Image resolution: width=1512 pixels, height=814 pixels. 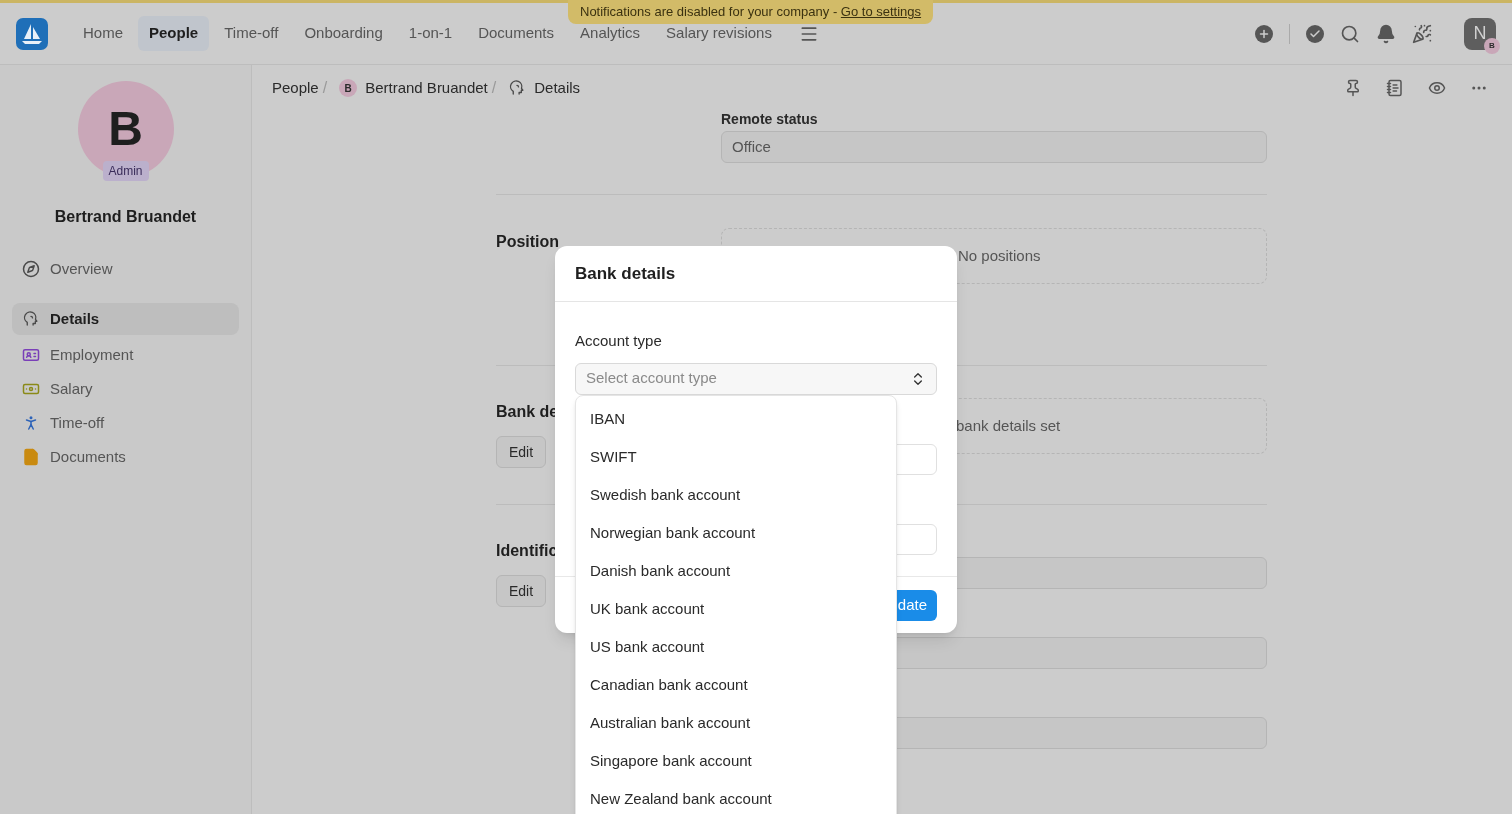 What do you see at coordinates (251, 33) in the screenshot?
I see `nav-tab: Time-off` at bounding box center [251, 33].